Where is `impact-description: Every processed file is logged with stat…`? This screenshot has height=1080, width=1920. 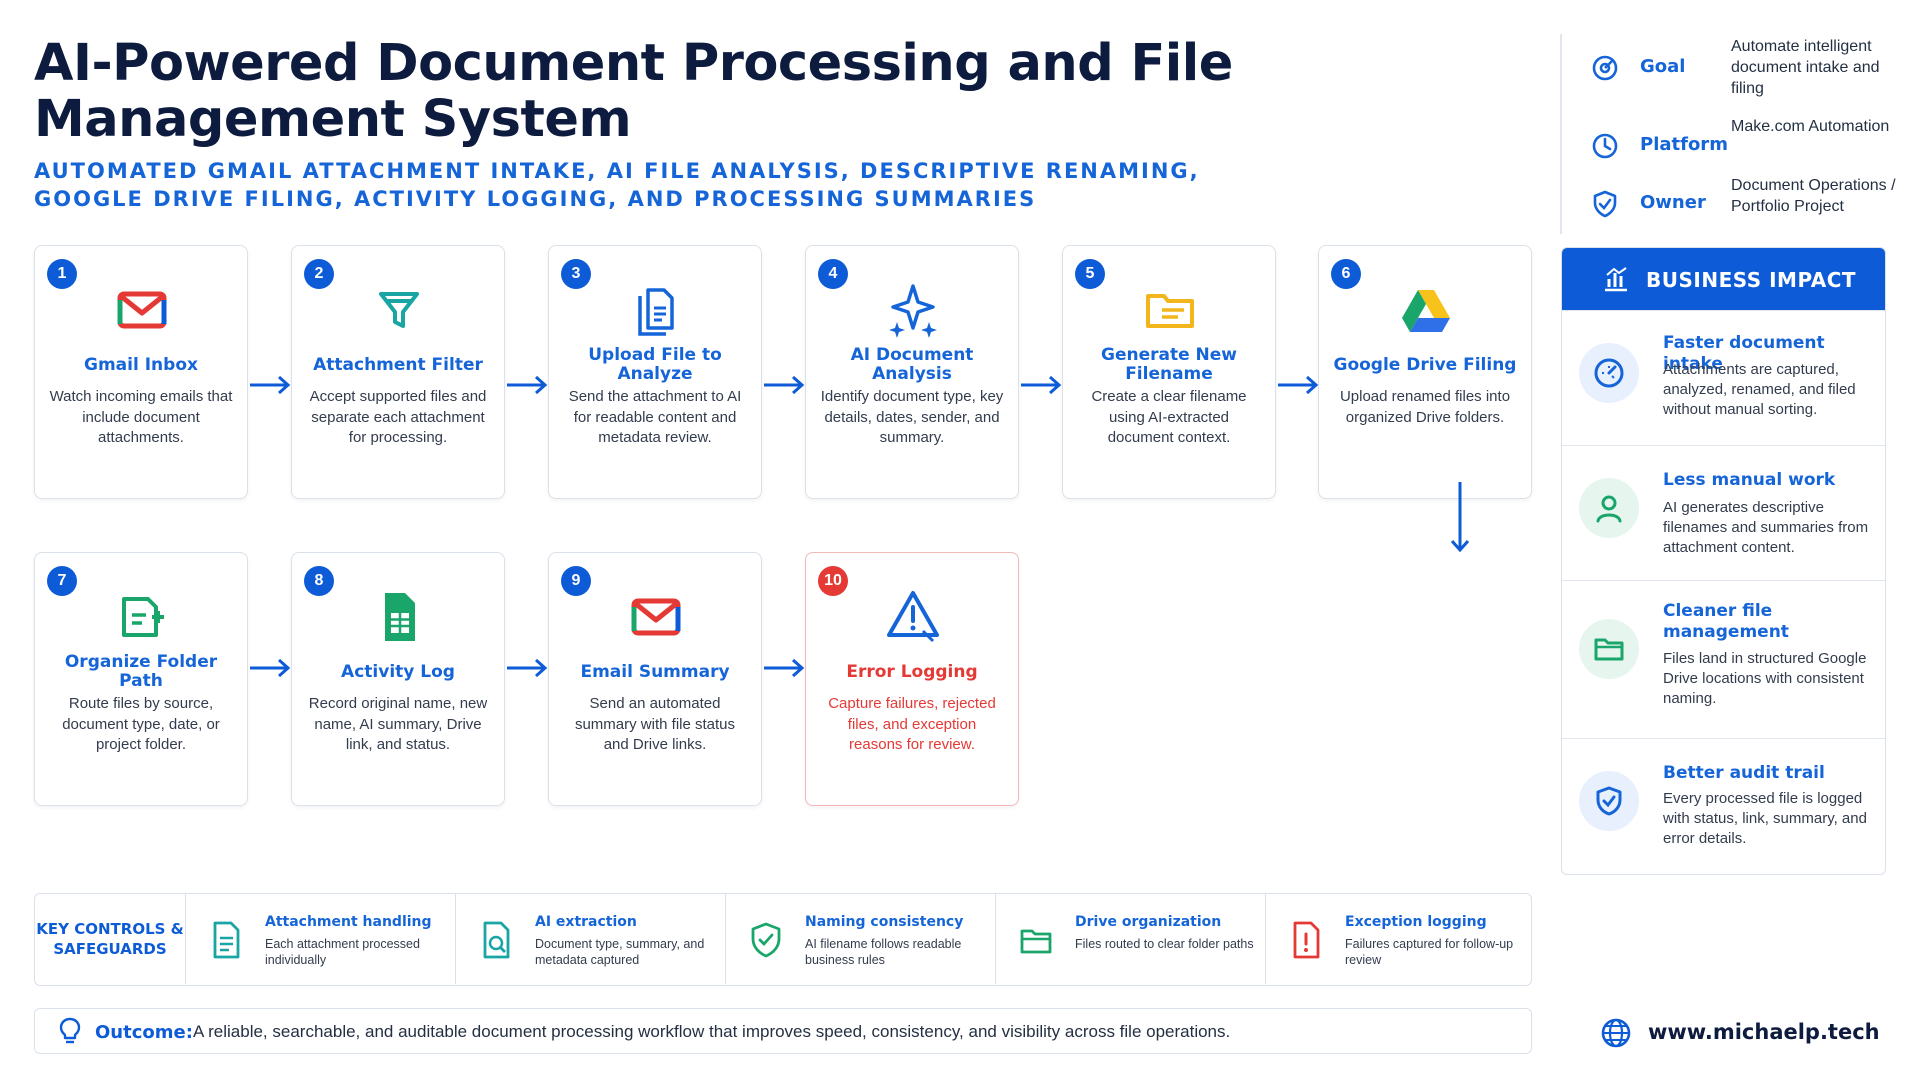
impact-description: Every processed file is logged with stat… is located at coordinates (1765, 818).